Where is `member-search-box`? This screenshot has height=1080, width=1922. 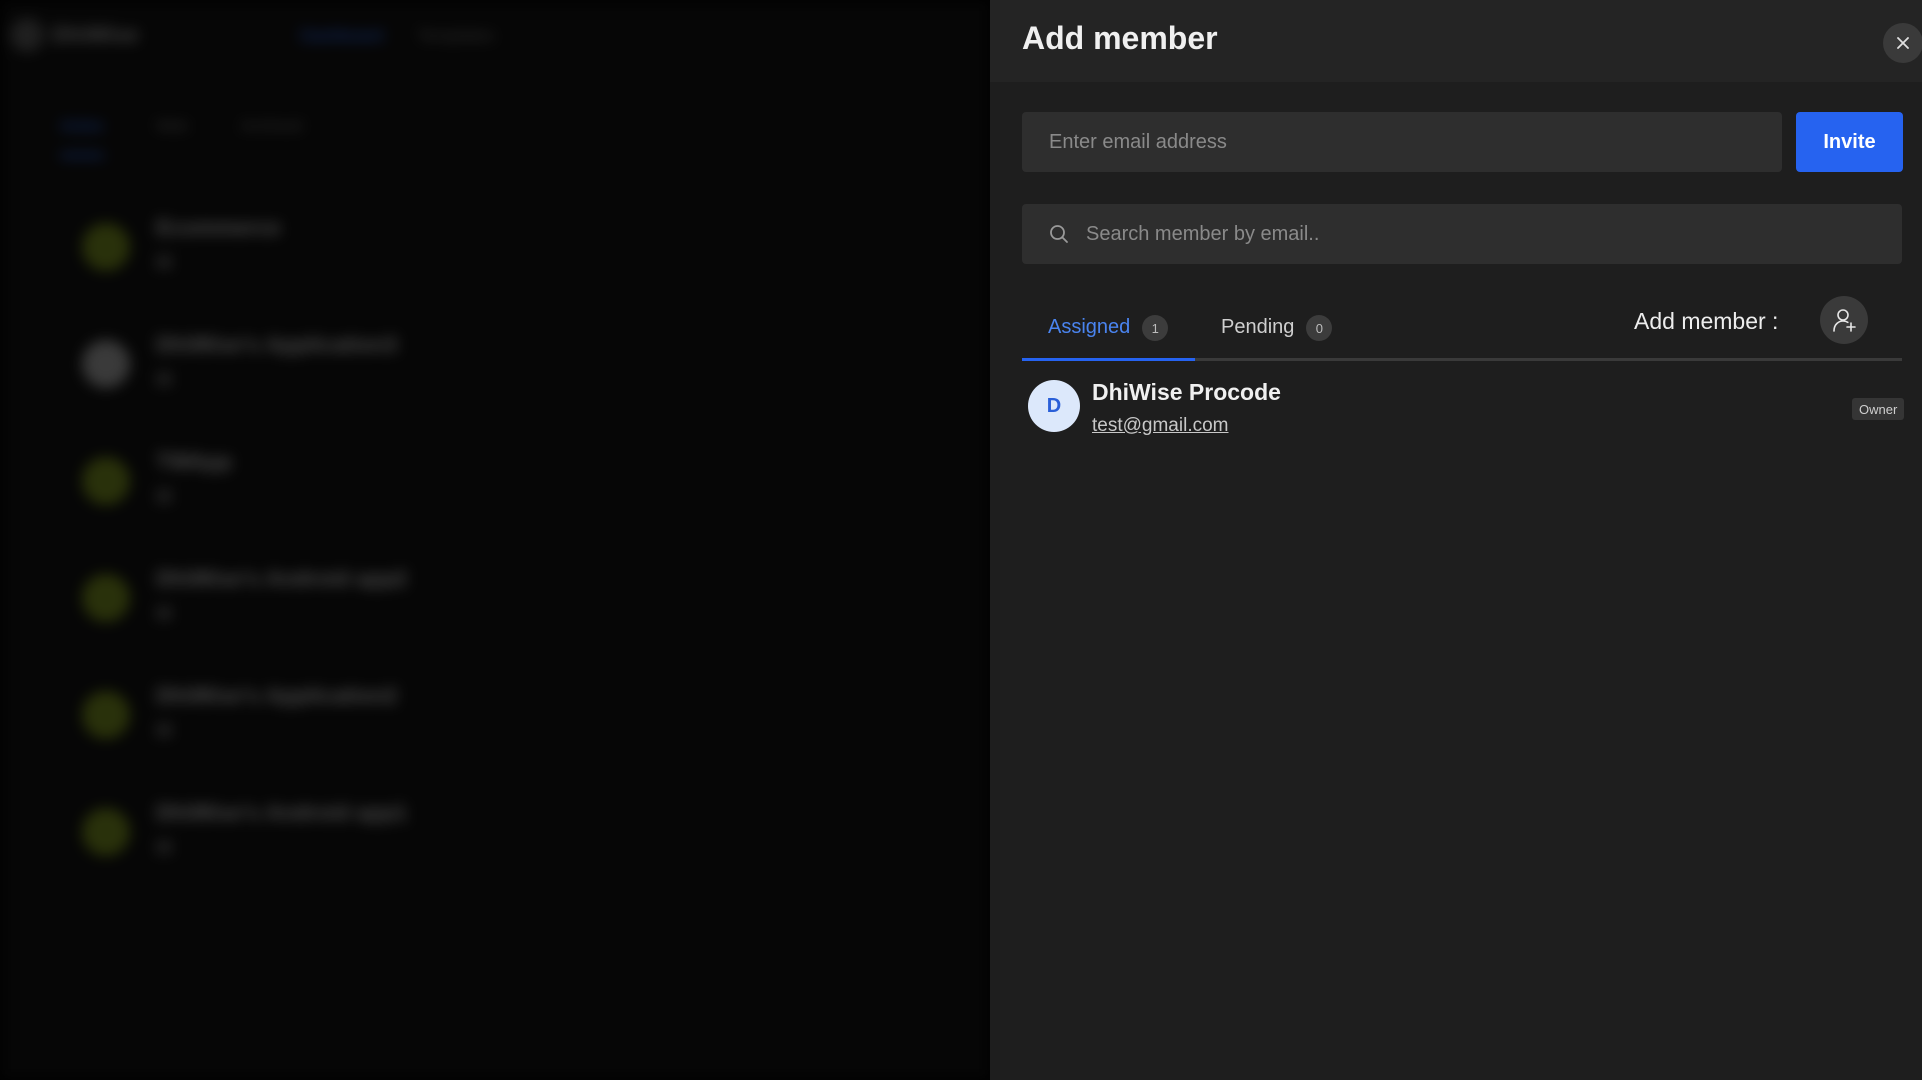
member-search-box is located at coordinates (1462, 234).